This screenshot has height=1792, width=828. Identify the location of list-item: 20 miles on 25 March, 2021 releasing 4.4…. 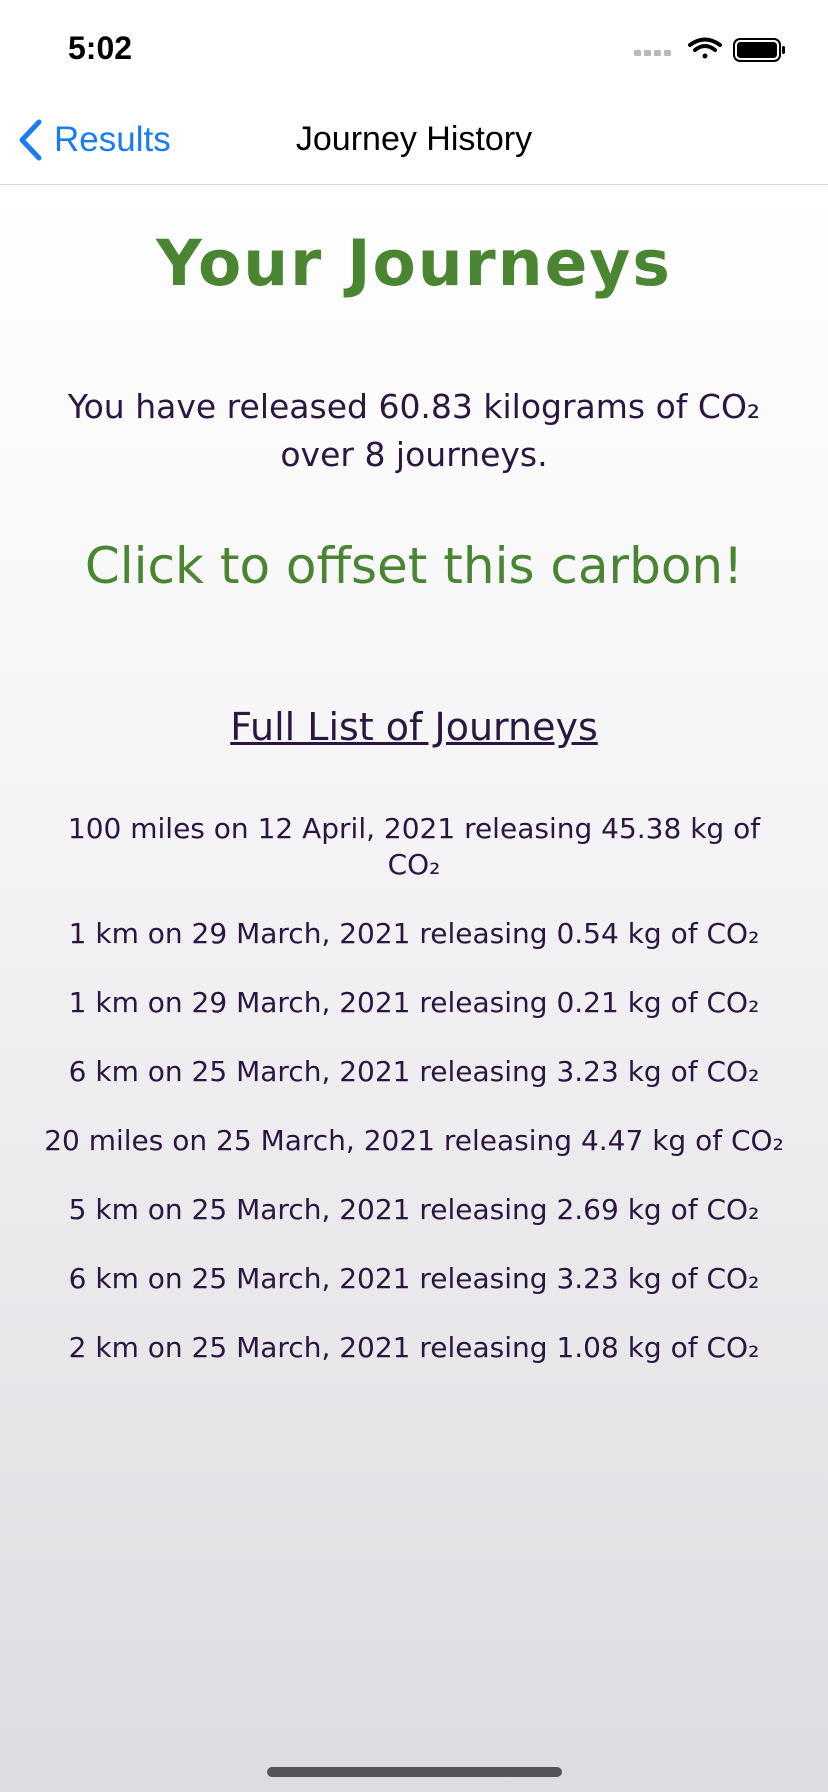
(414, 1140).